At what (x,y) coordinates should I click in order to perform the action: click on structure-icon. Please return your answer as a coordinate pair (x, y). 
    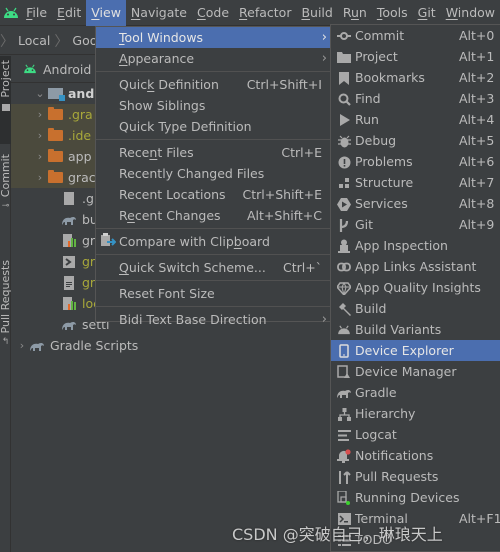
    Looking at the image, I should click on (344, 183).